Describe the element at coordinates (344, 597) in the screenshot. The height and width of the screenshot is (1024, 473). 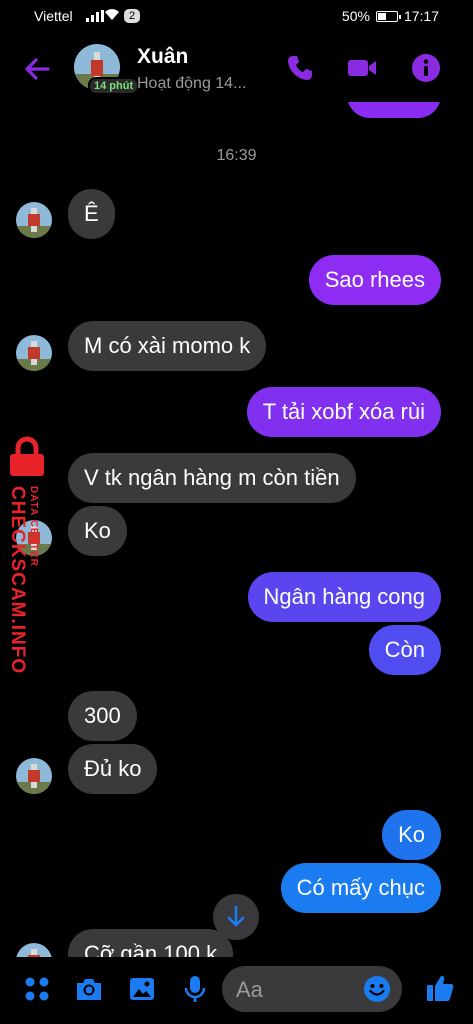
I see `message-bubble-outgoing: Ngân hàng cong` at that location.